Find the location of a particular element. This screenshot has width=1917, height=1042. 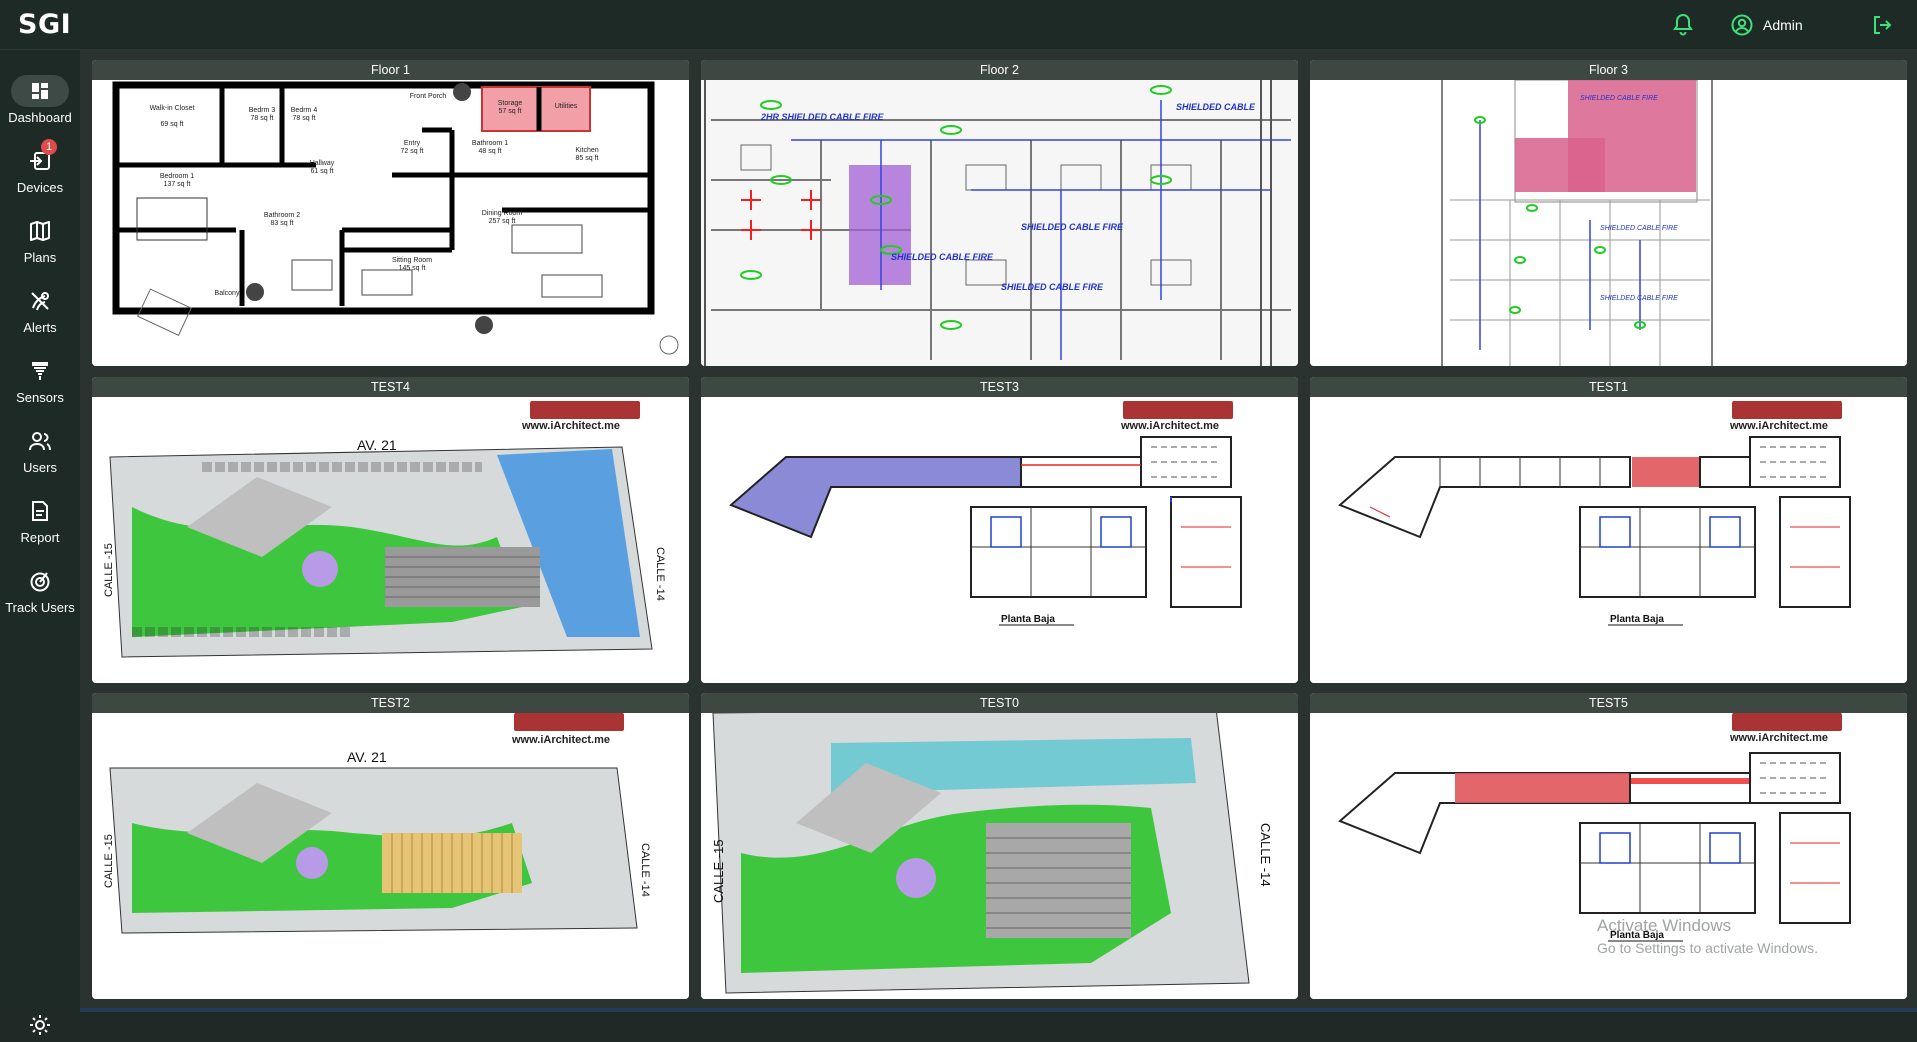

room-area: 72 sq ft is located at coordinates (412, 151).